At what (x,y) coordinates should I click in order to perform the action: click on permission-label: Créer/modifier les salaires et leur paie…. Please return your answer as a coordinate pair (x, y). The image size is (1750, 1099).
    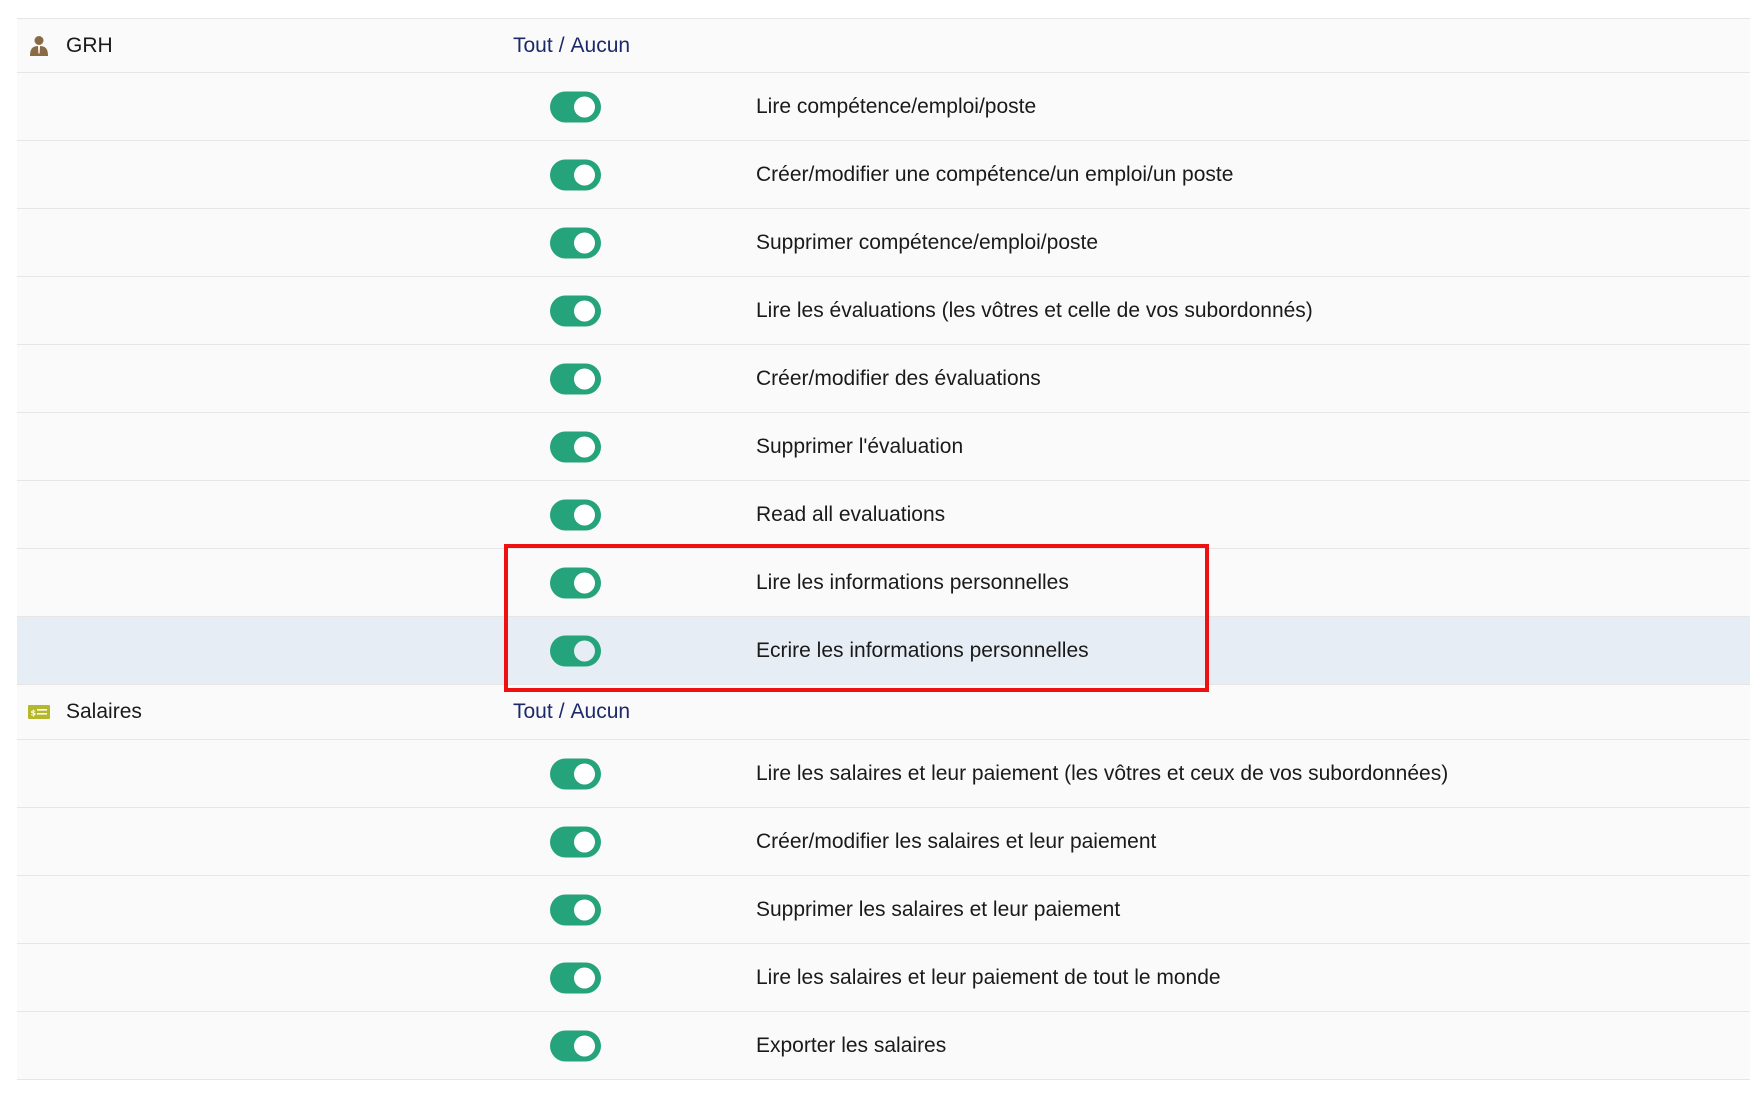
    Looking at the image, I should click on (956, 841).